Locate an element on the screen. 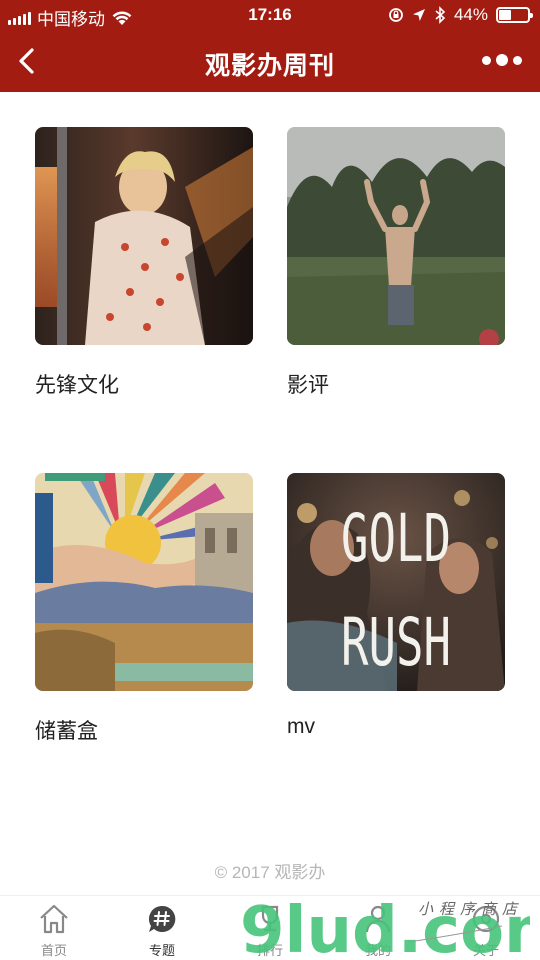 The height and width of the screenshot is (960, 540). tab-home: 首页 is located at coordinates (54, 930).